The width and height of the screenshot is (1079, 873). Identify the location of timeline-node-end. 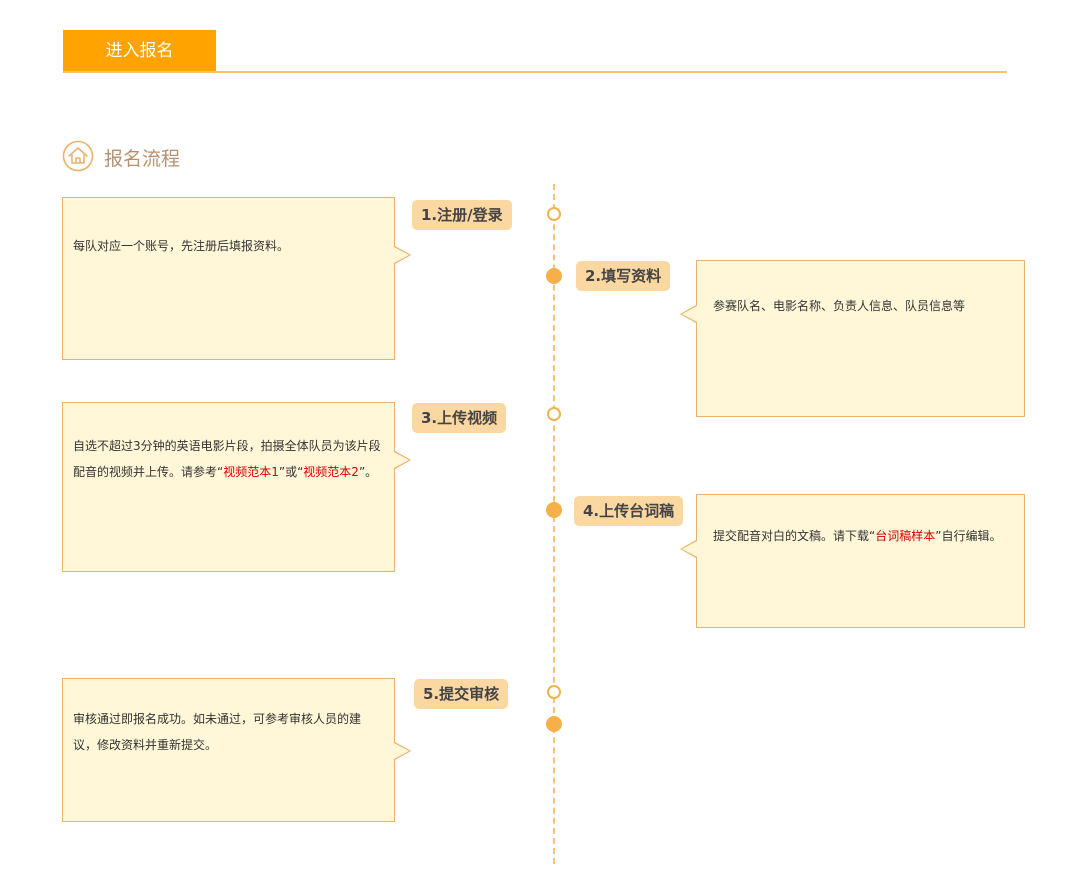
(554, 724).